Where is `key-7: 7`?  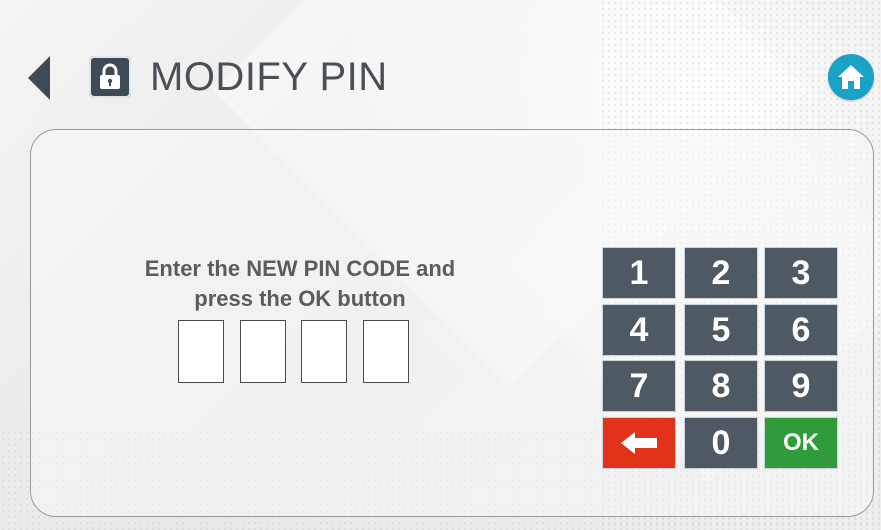
key-7: 7 is located at coordinates (639, 386).